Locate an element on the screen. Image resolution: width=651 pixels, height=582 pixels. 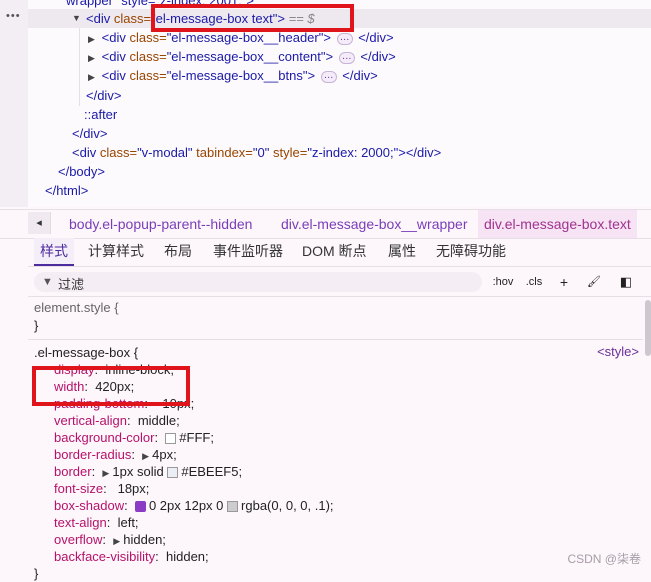
breadcrumb-item-body: body.el-popup-parent--hidden is located at coordinates (160, 224).